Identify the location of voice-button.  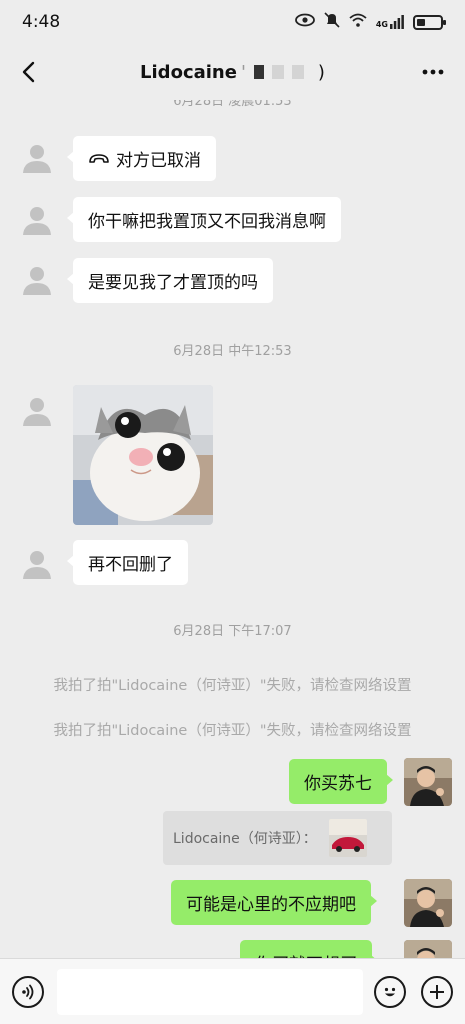
(28, 992).